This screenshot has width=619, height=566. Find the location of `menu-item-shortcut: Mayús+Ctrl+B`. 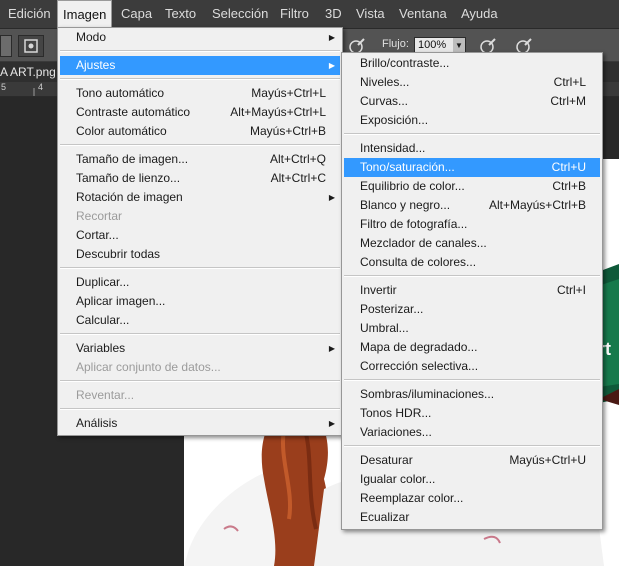

menu-item-shortcut: Mayús+Ctrl+B is located at coordinates (287, 131).